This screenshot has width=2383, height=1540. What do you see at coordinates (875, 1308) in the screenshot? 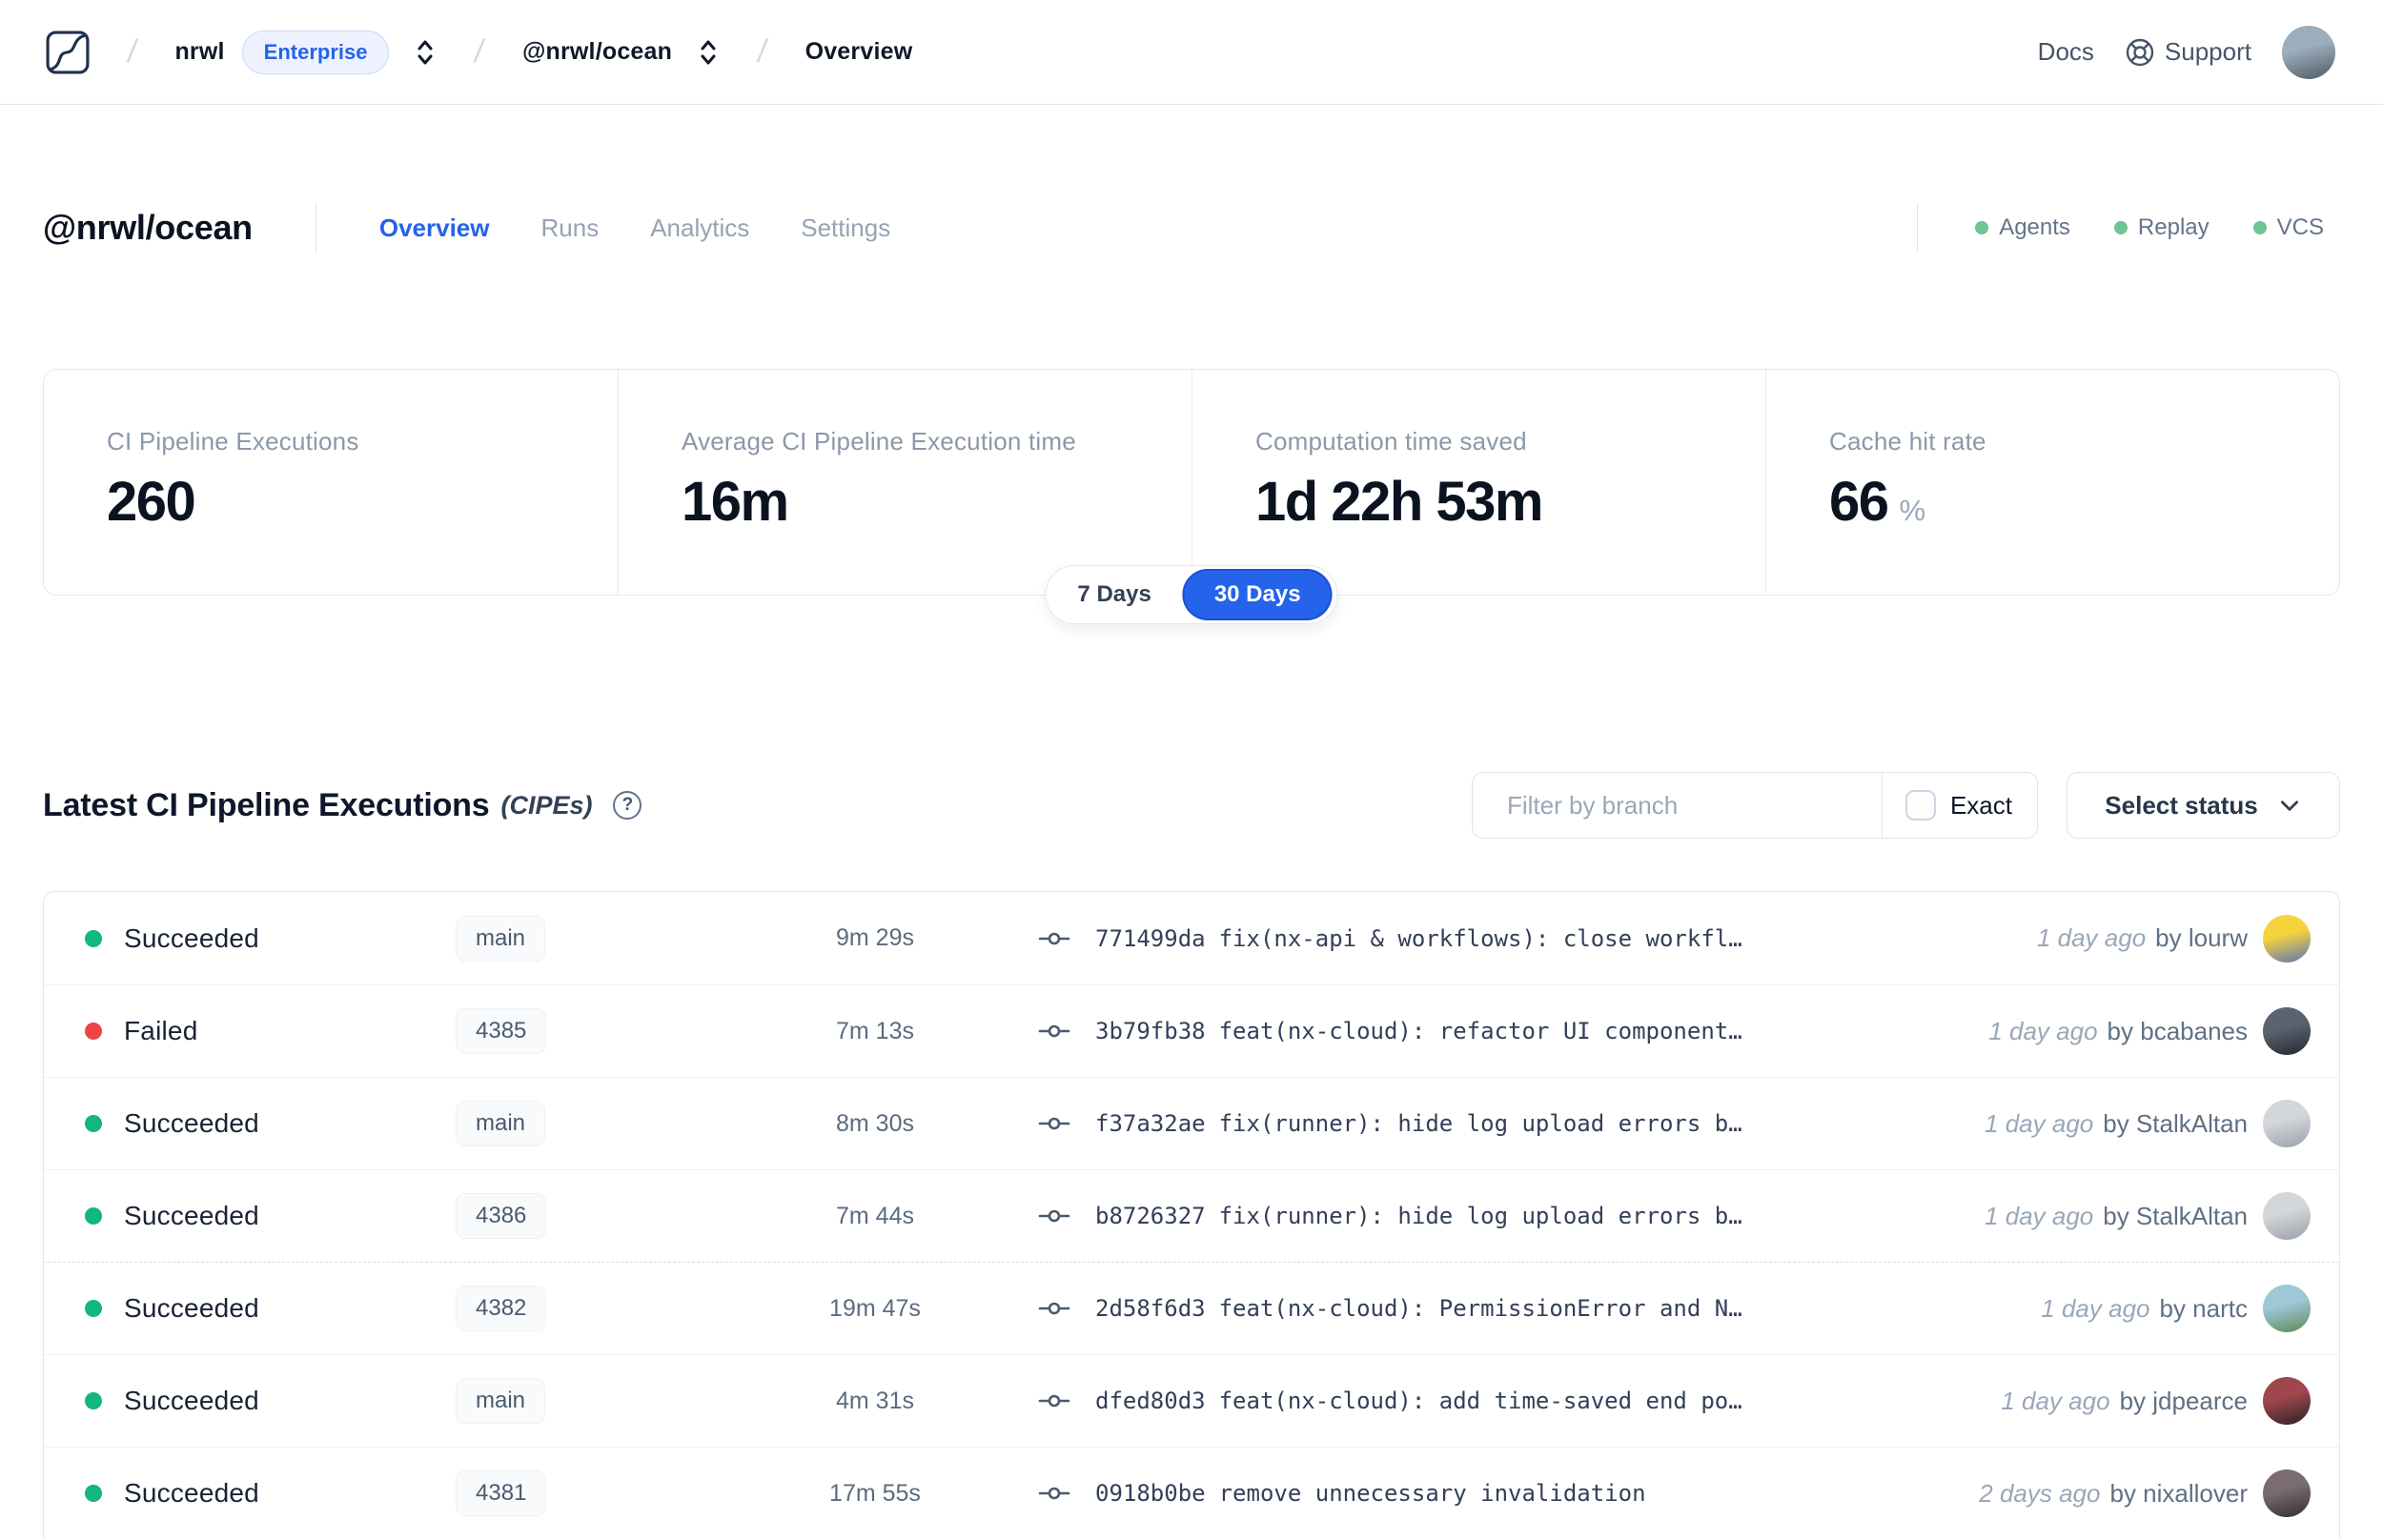
I see `duration: 19m 47s` at bounding box center [875, 1308].